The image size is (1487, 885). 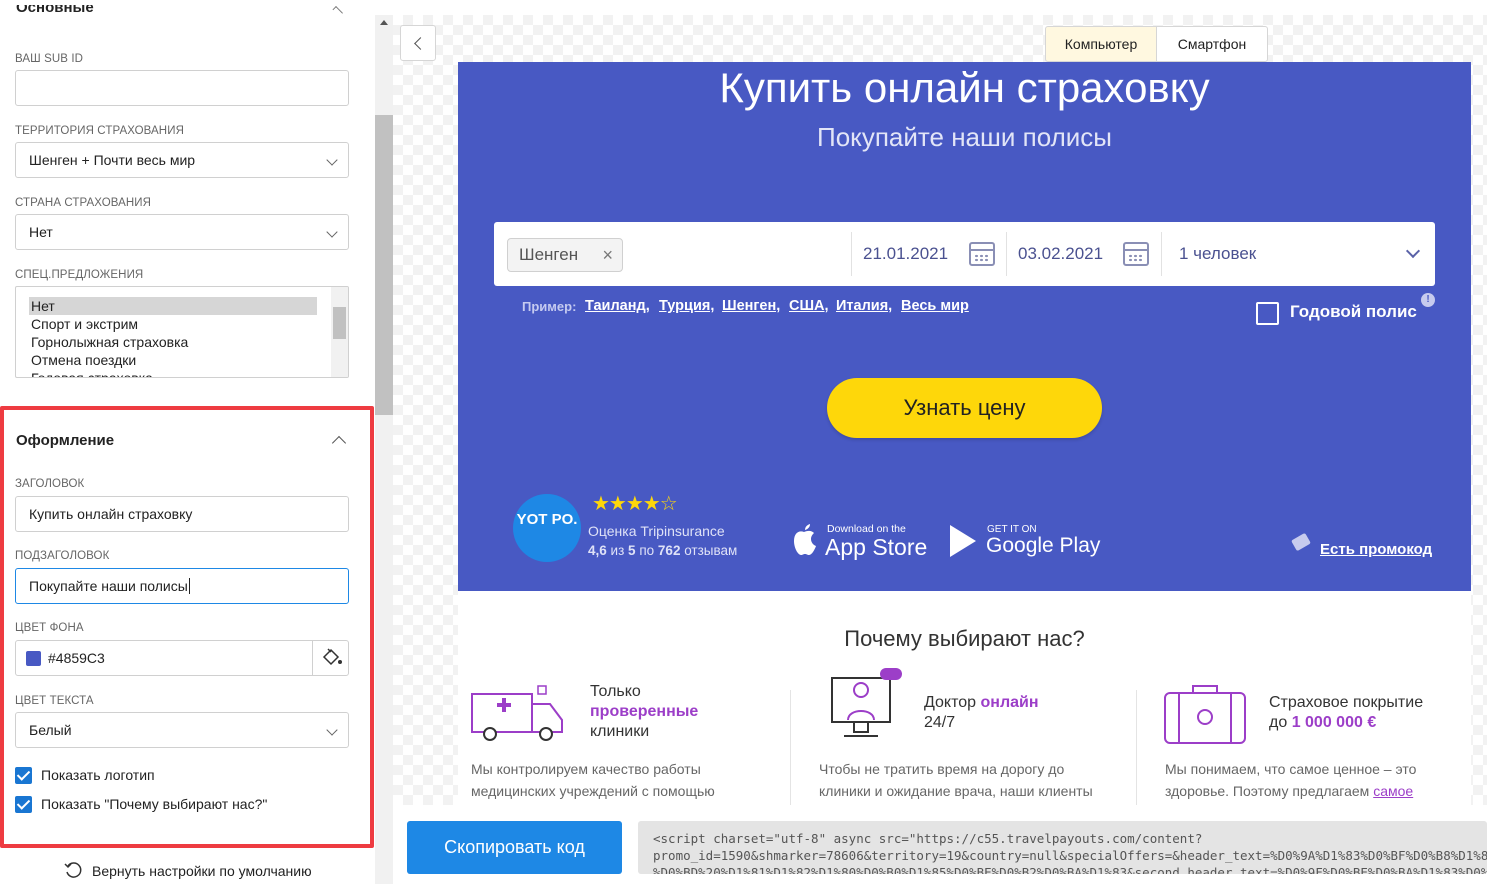 What do you see at coordinates (1206, 715) in the screenshot?
I see `suitcase-icon` at bounding box center [1206, 715].